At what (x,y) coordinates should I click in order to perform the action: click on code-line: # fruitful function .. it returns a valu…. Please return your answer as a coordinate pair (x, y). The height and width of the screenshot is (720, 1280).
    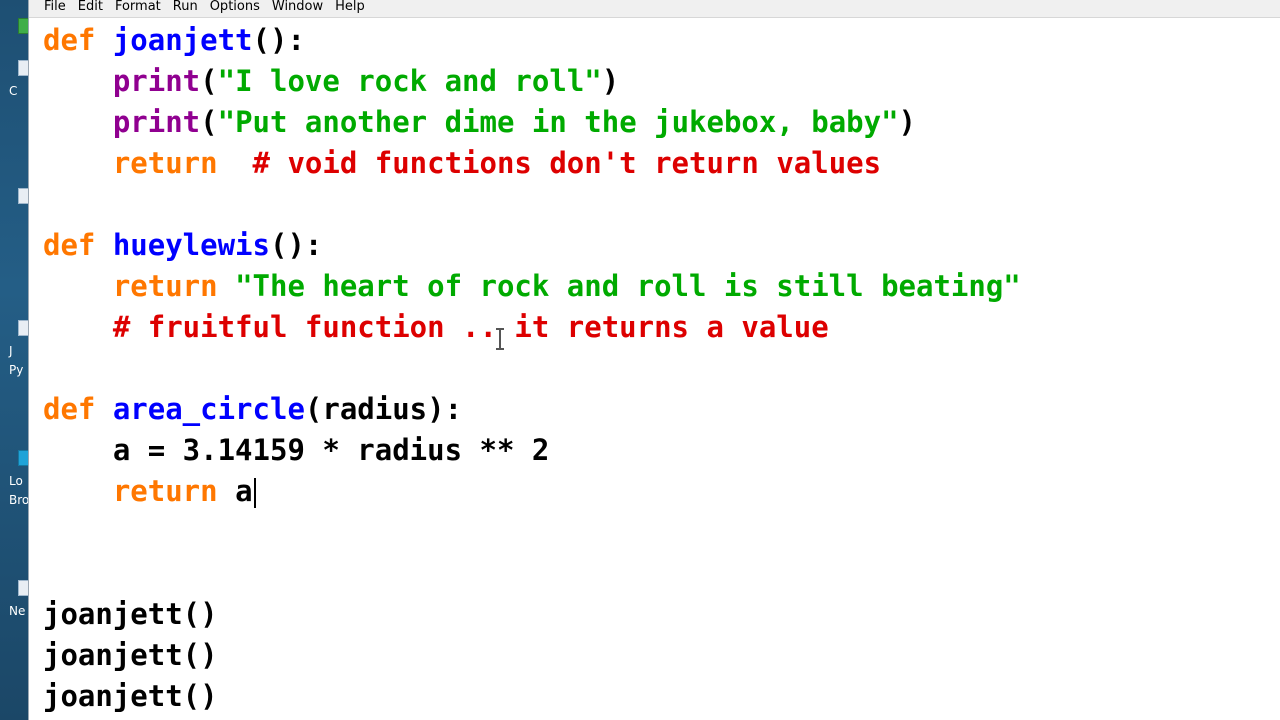
    Looking at the image, I should click on (436, 327).